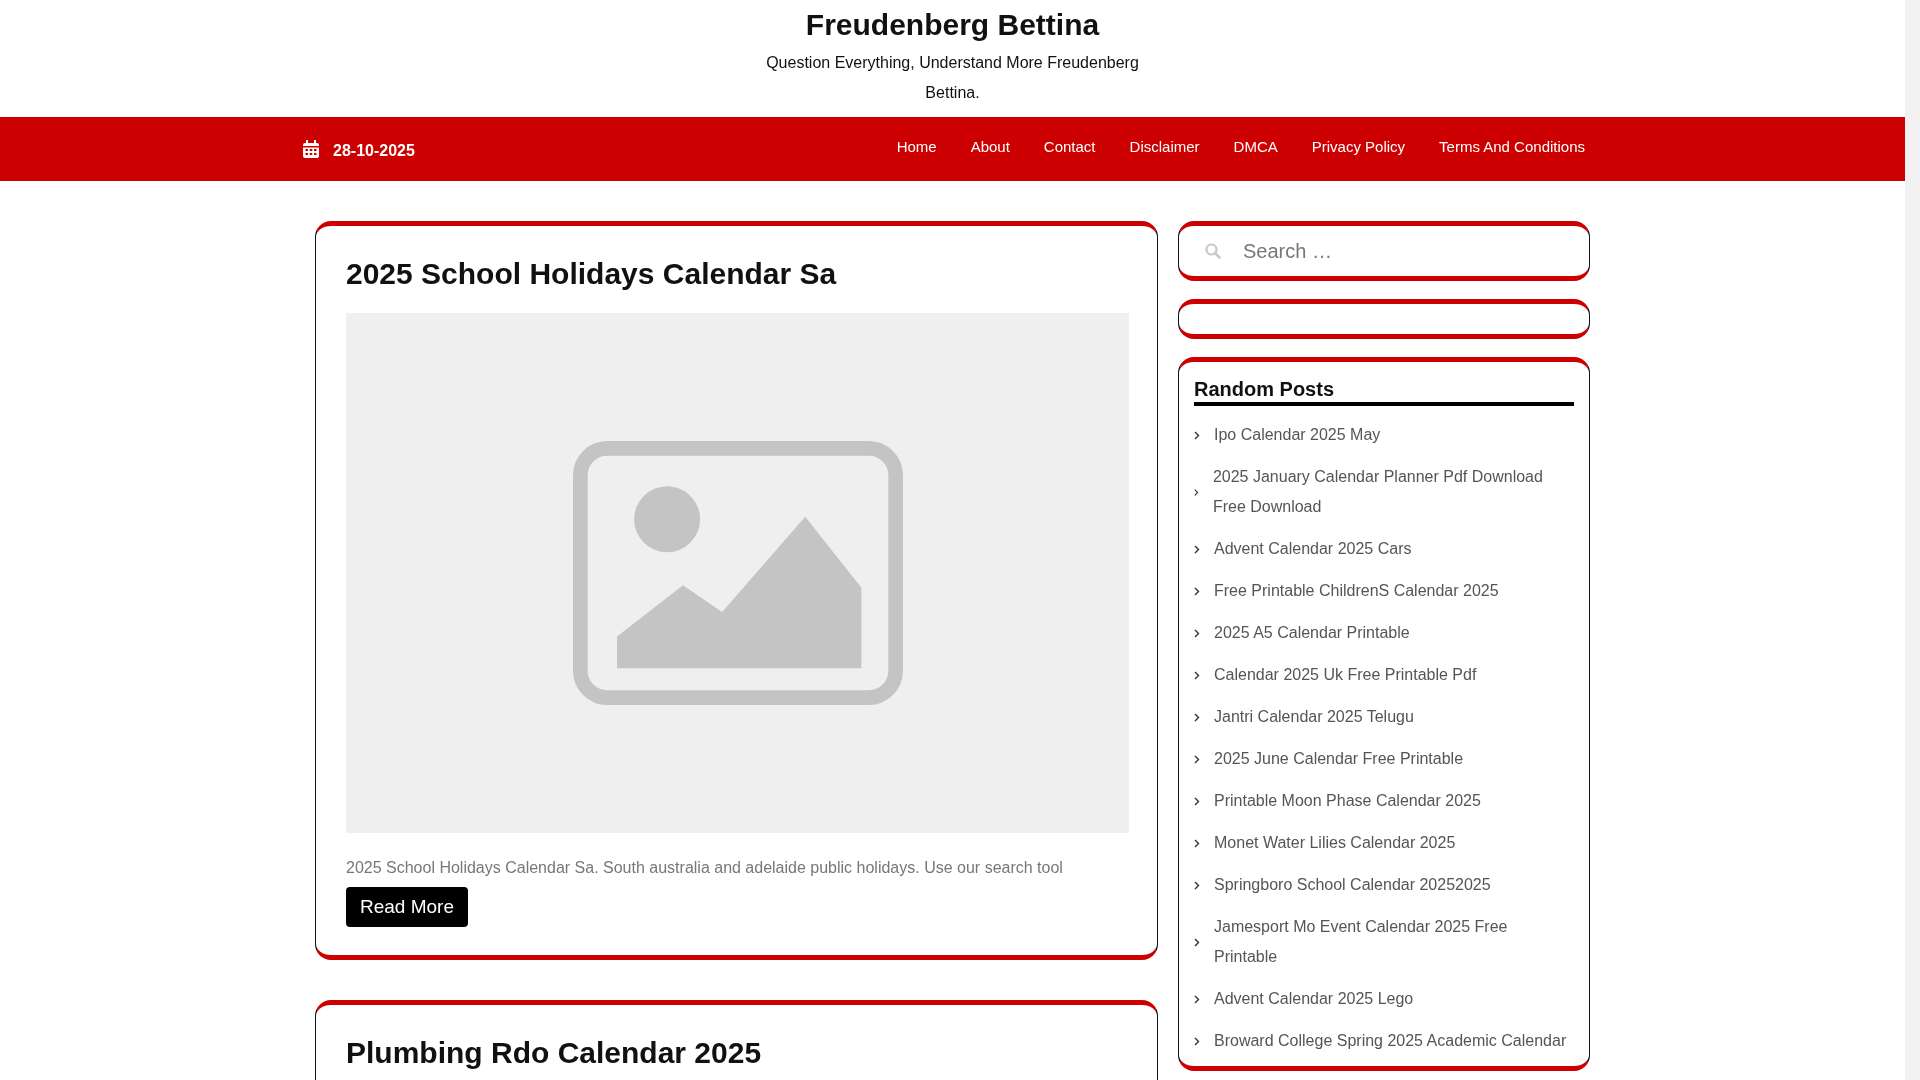 This screenshot has width=1920, height=1080. What do you see at coordinates (737, 573) in the screenshot?
I see `image-icon` at bounding box center [737, 573].